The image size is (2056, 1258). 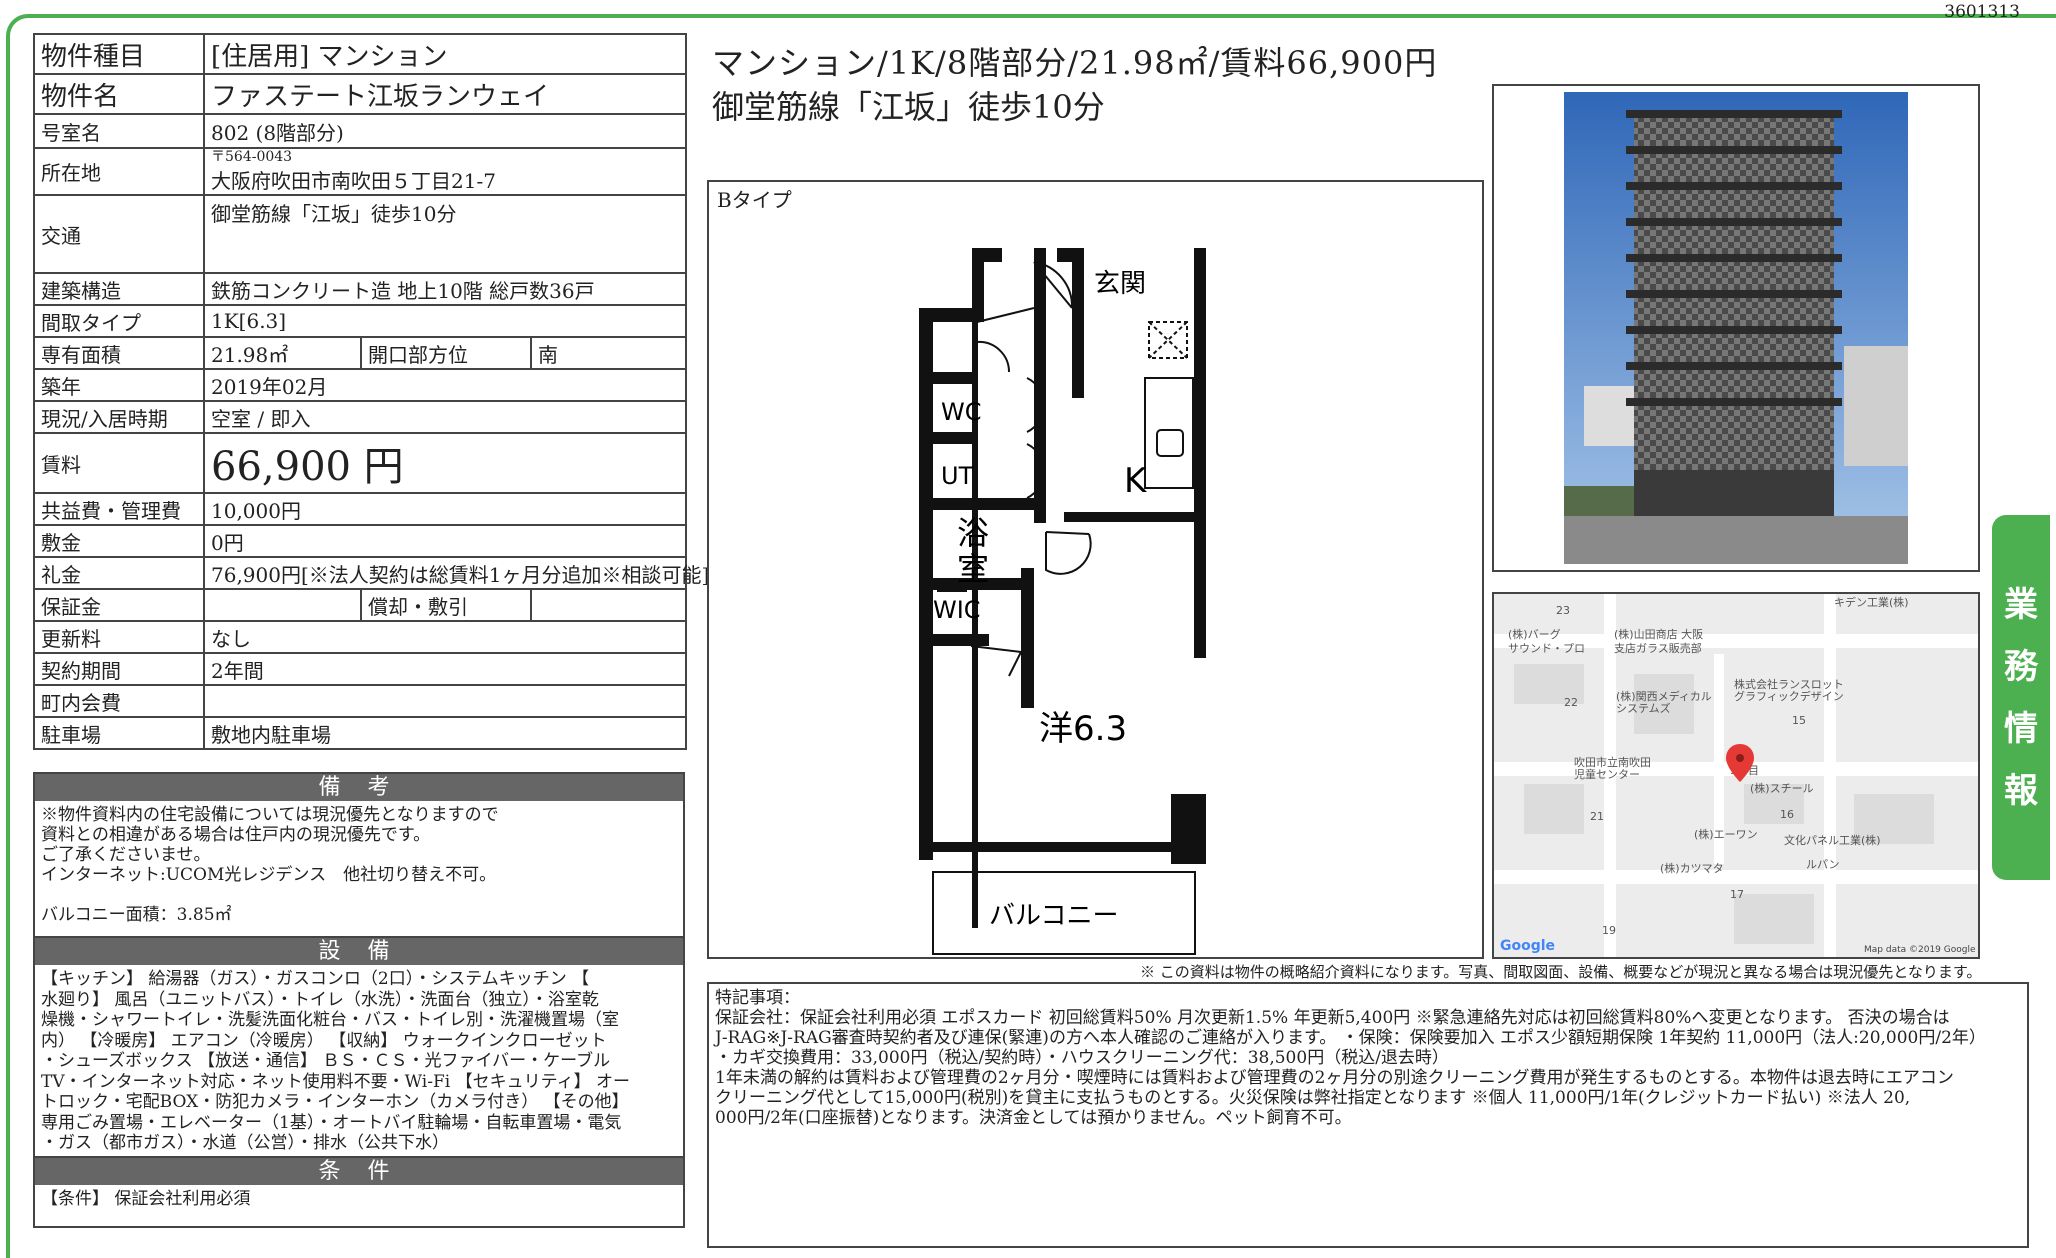 I want to click on spec-label: 建築構造, so click(x=119, y=289).